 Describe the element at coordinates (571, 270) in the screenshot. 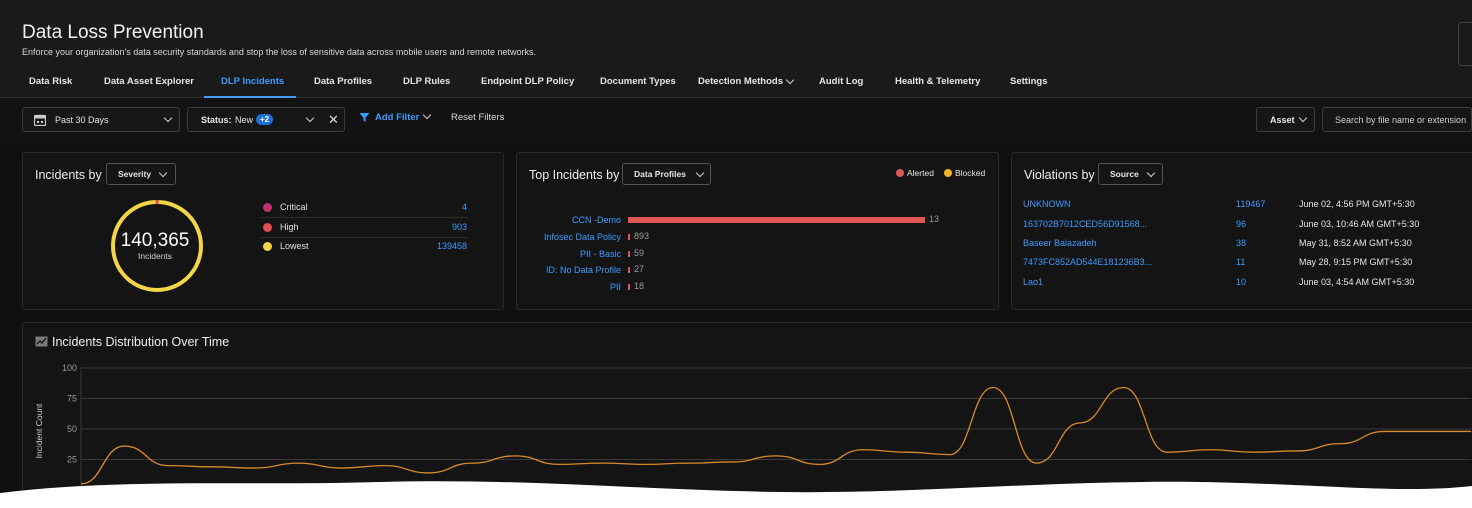

I see `bar-category-label: ID: No Data Profile` at that location.